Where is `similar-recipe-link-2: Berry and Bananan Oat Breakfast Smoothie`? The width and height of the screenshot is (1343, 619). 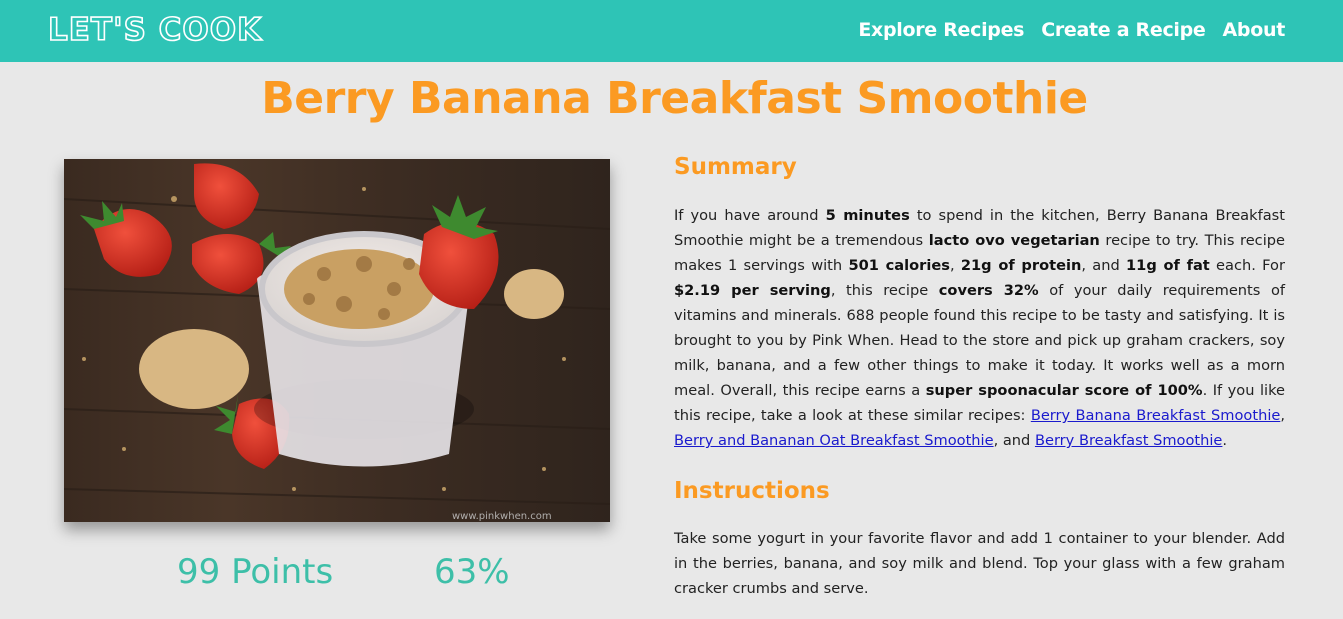
similar-recipe-link-2: Berry and Bananan Oat Breakfast Smoothie is located at coordinates (834, 440).